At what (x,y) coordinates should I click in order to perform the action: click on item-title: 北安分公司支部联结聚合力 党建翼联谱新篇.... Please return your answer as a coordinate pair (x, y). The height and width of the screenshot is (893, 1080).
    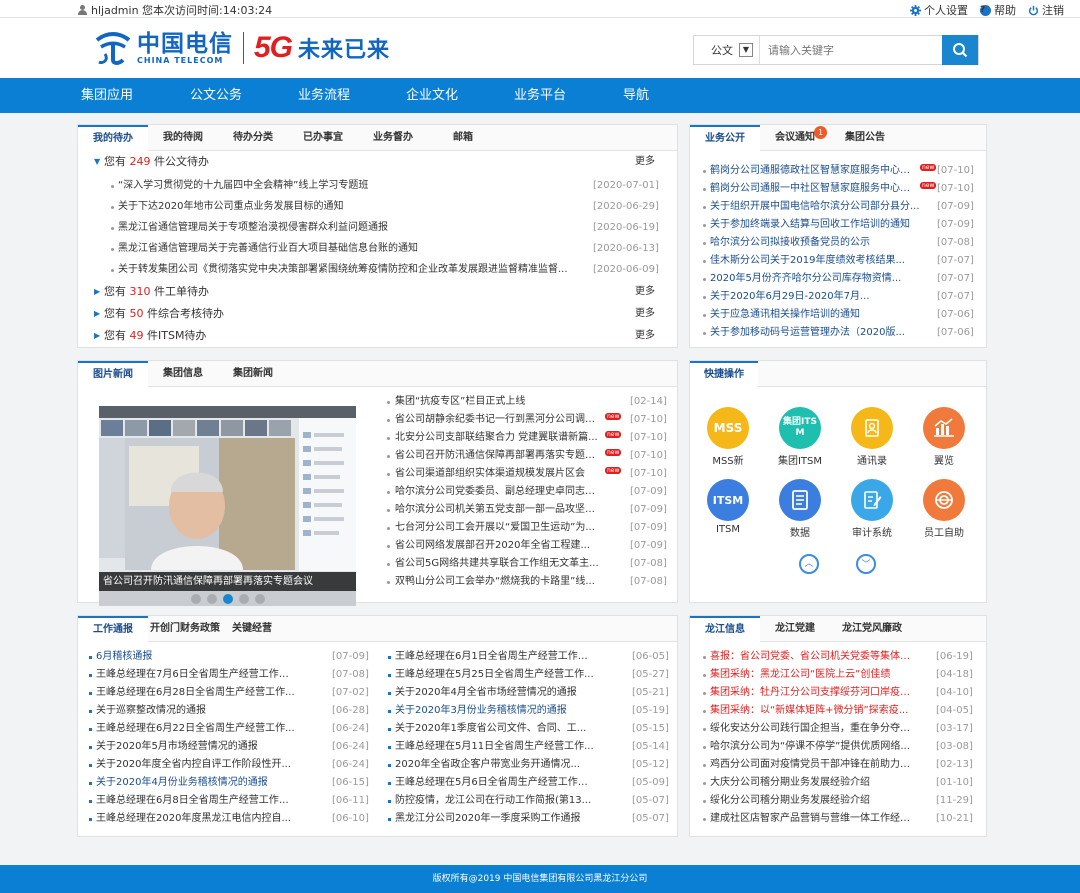
    Looking at the image, I should click on (499, 438).